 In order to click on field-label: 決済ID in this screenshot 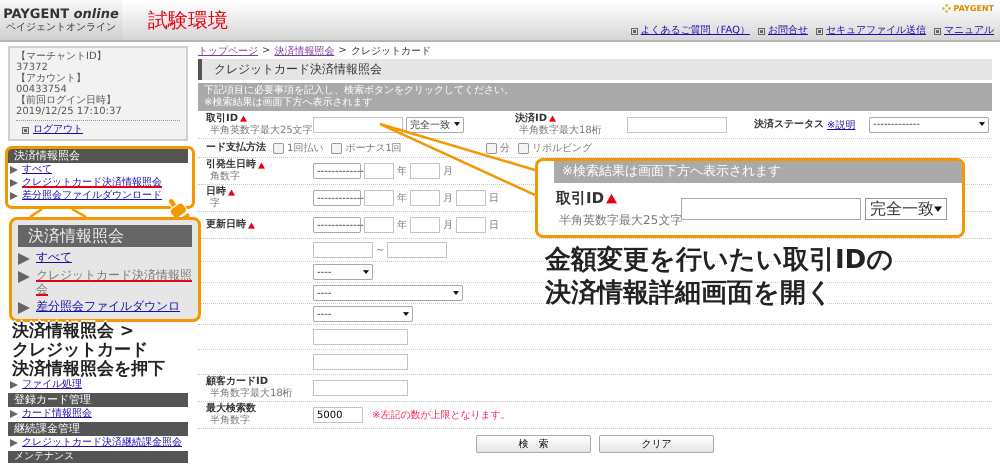, I will do `click(531, 118)`.